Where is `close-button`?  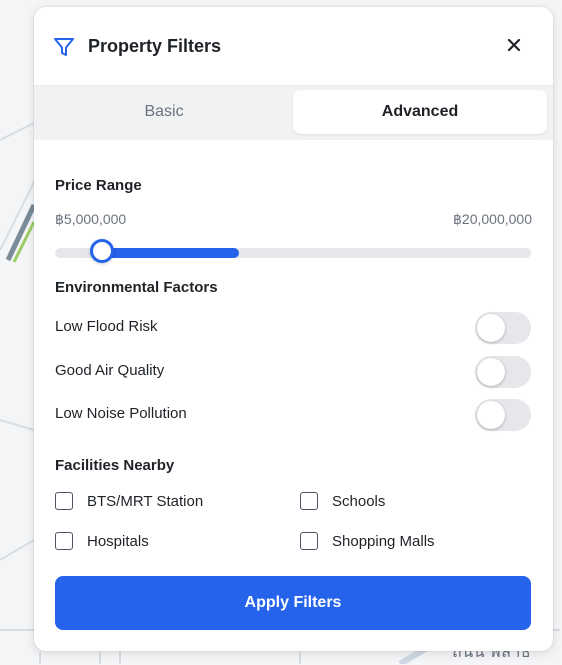
close-button is located at coordinates (514, 45).